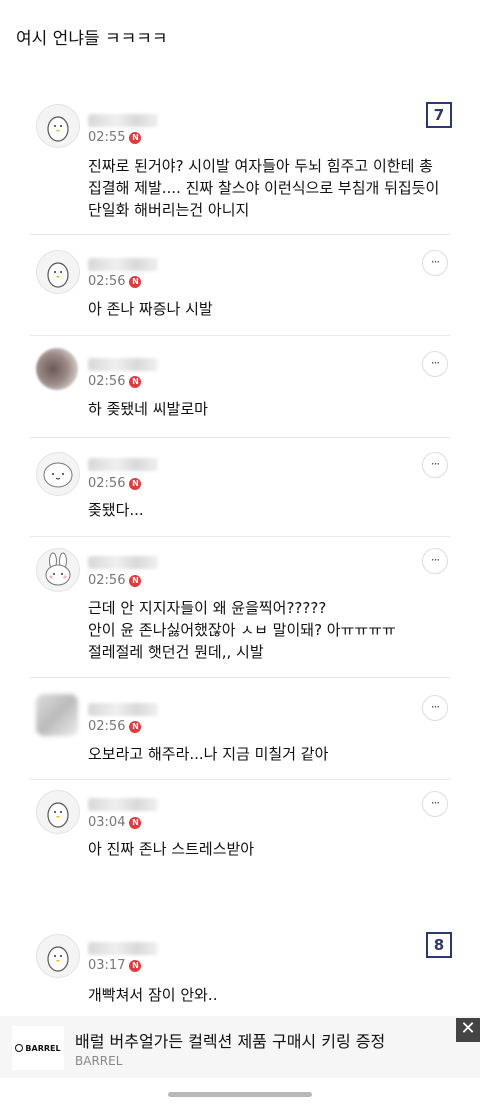 This screenshot has height=1104, width=480. I want to click on comment-time: 03:17 N, so click(115, 965).